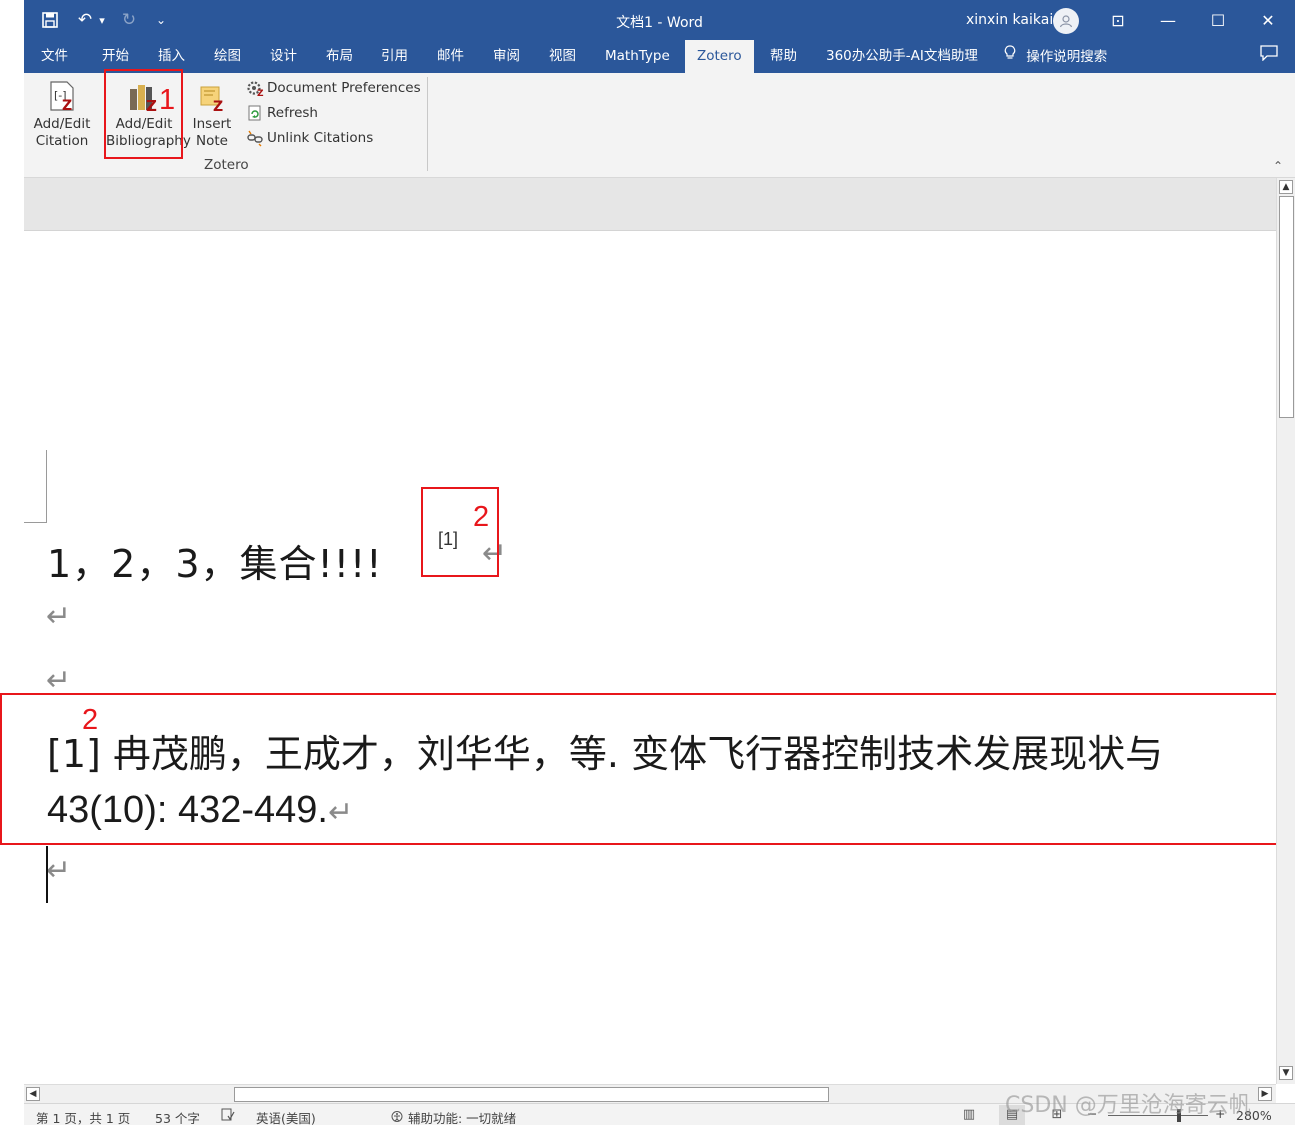 This screenshot has width=1295, height=1125. What do you see at coordinates (394, 56) in the screenshot?
I see `tab-references: 引用` at bounding box center [394, 56].